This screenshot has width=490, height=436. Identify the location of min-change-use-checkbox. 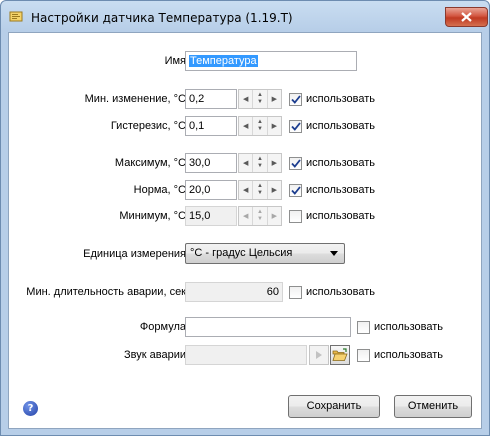
(295, 99).